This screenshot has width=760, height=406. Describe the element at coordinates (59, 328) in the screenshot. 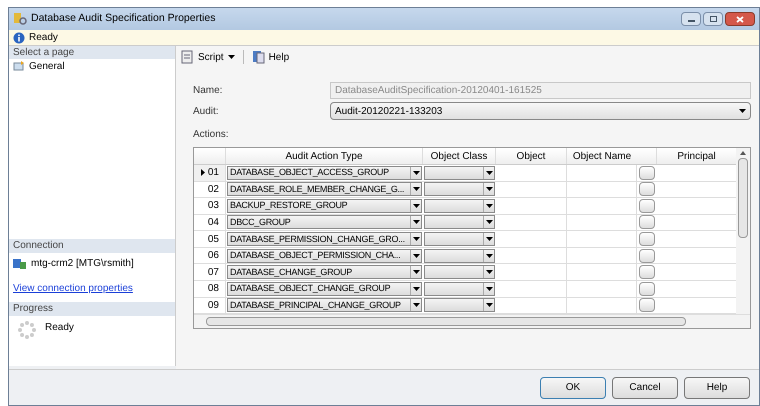

I see `progress-text: Ready` at that location.